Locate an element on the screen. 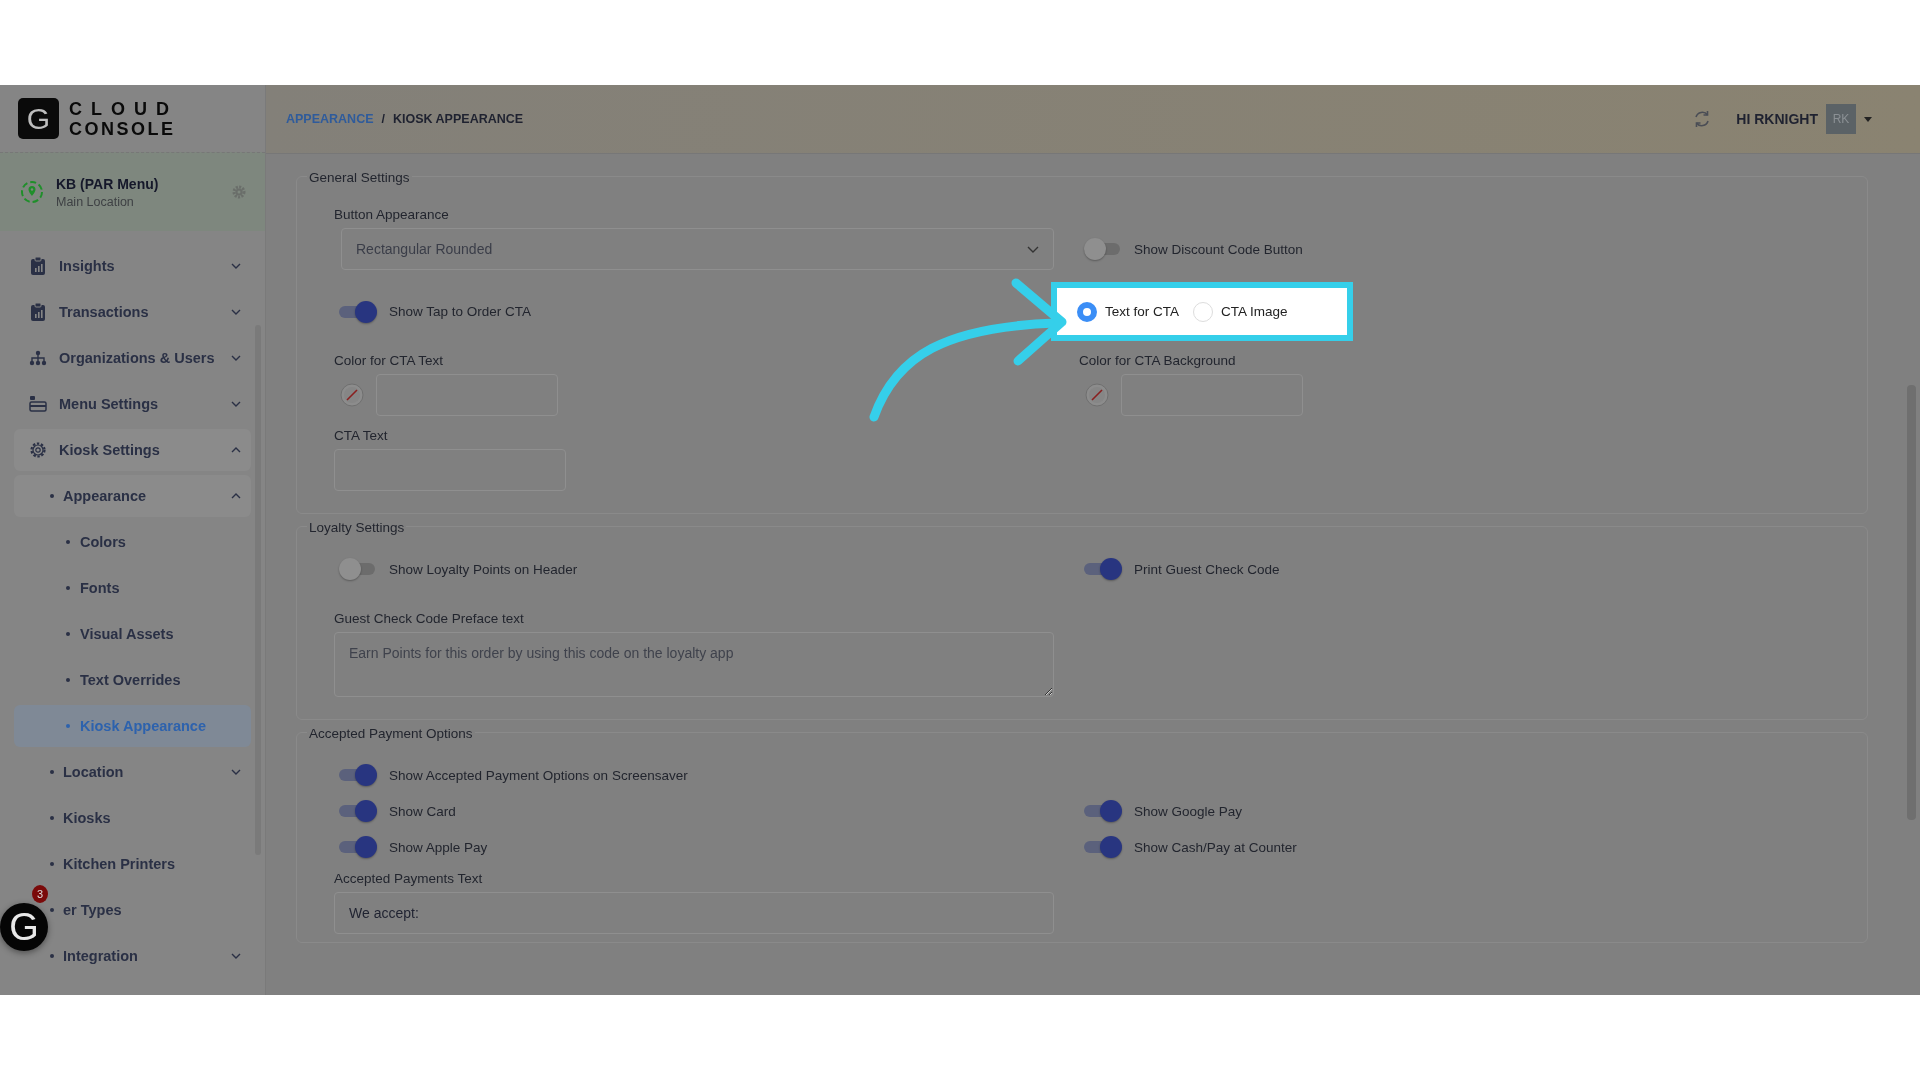  toggle-label: Show Google Pay is located at coordinates (1188, 811).